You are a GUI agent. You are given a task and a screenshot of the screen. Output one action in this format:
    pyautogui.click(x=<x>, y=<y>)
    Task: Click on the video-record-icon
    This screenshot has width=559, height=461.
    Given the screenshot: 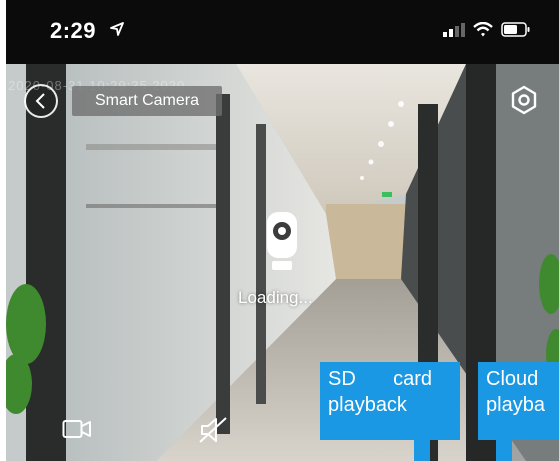 What is the action you would take?
    pyautogui.click(x=76, y=429)
    